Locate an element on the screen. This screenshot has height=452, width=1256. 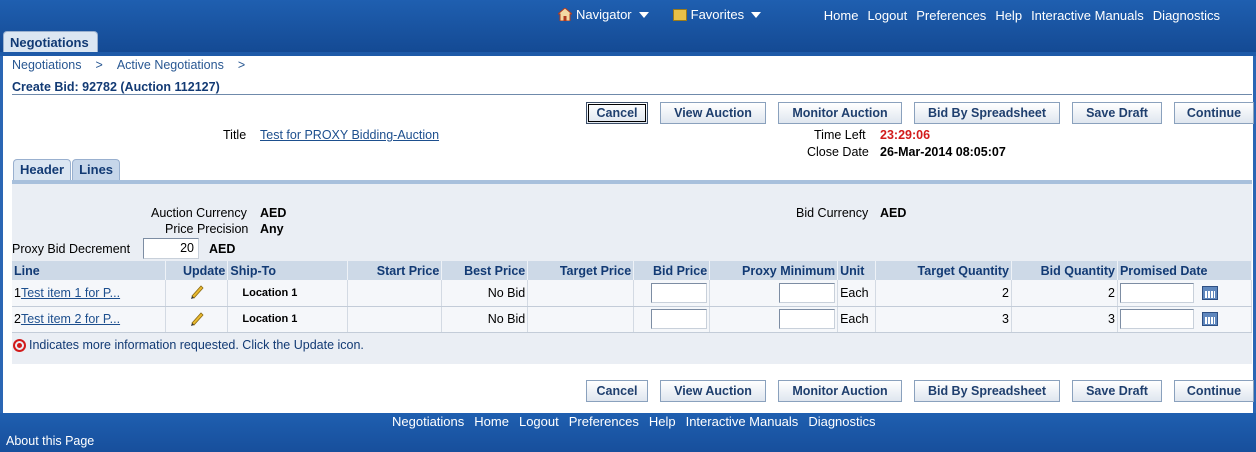
global-link-home: Home is located at coordinates (841, 15).